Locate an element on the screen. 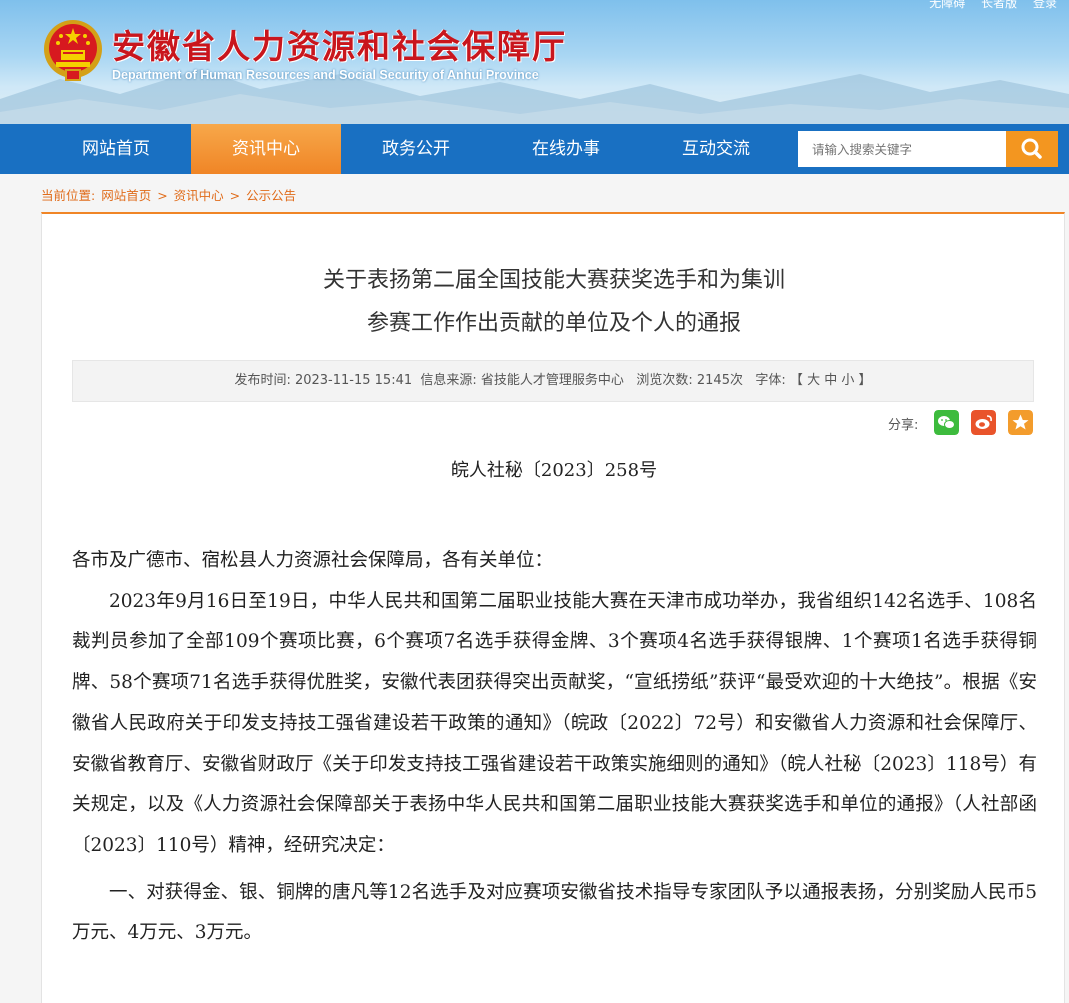  source-value: 省技能人才管理服务中心 is located at coordinates (552, 380).